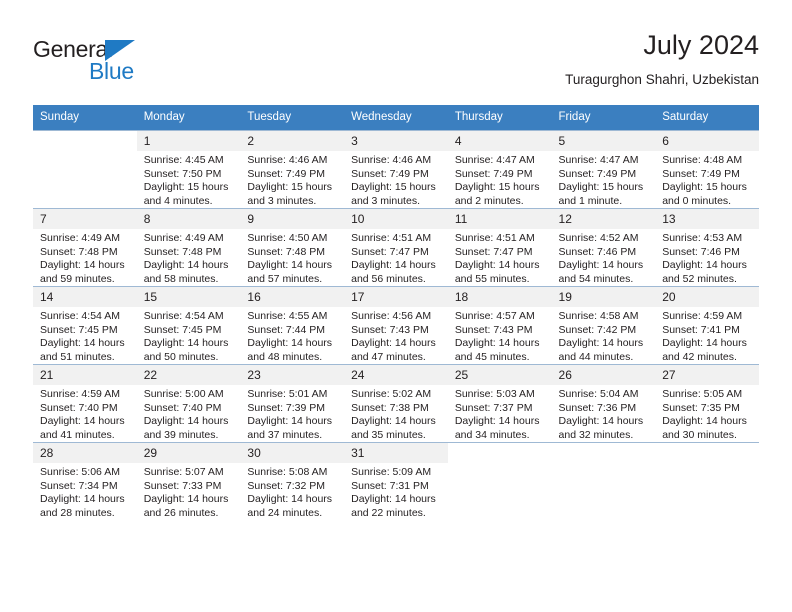 This screenshot has width=792, height=612. Describe the element at coordinates (188, 453) in the screenshot. I see `day-number: 29` at that location.